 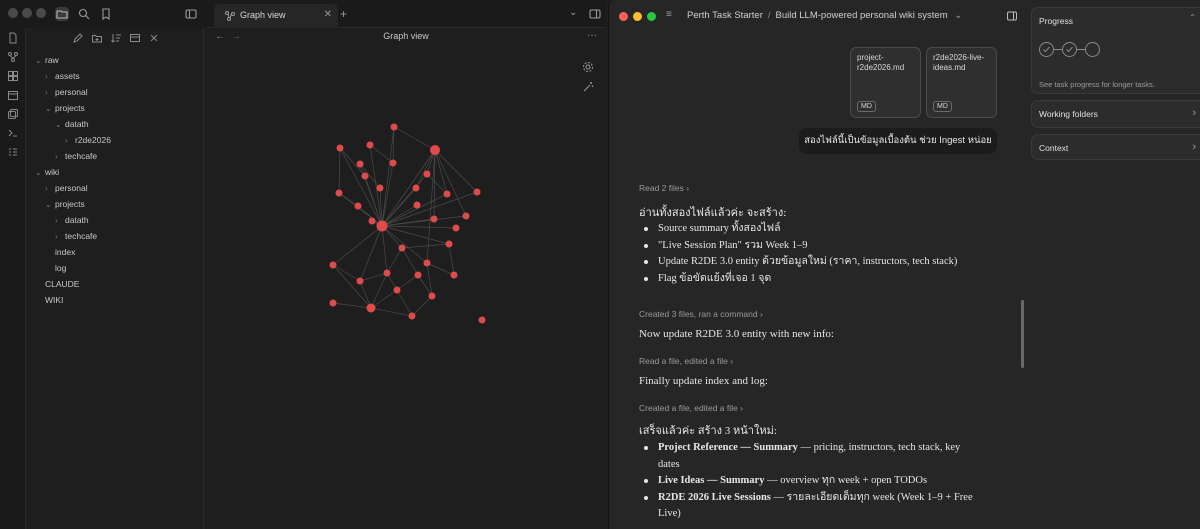 What do you see at coordinates (691, 408) in the screenshot?
I see `tool-step-created-edit: Created a file, edited a file ›` at bounding box center [691, 408].